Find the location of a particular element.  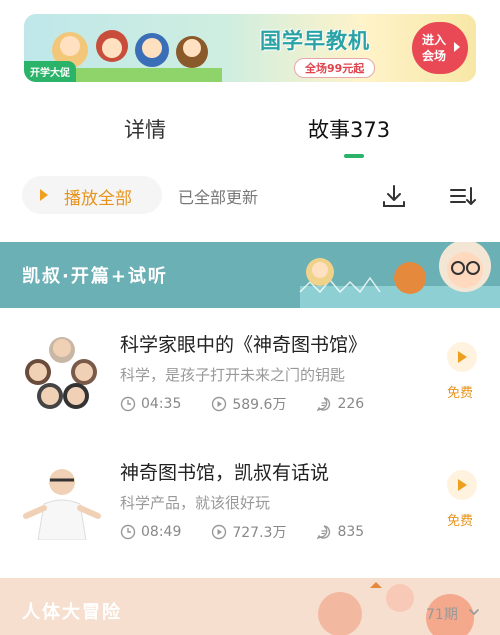

promo-banner: 开学大促 国学早教机 全场99元起 进入 会场 is located at coordinates (250, 48).